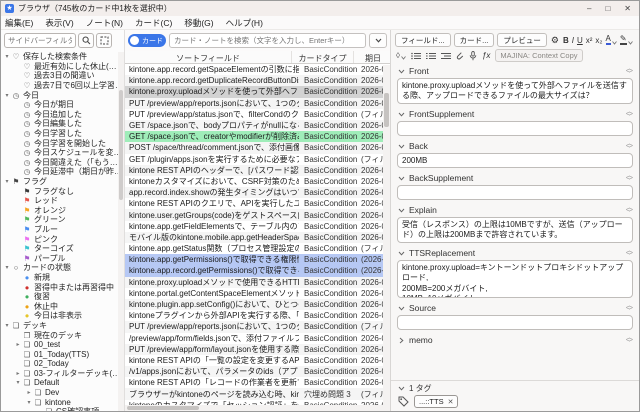 This screenshot has width=640, height=412. I want to click on menu-item: 移動(G), so click(198, 23).